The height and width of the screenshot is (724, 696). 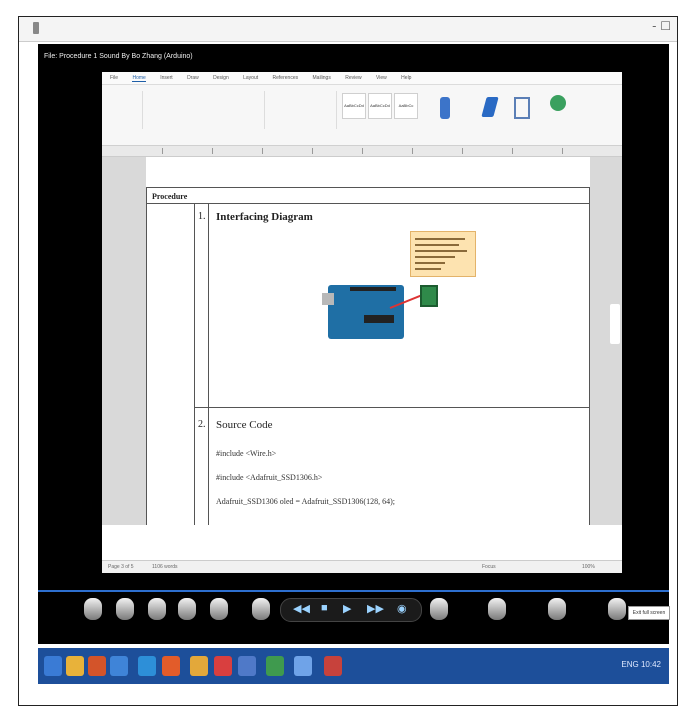 What do you see at coordinates (490, 107) in the screenshot?
I see `editor-icon` at bounding box center [490, 107].